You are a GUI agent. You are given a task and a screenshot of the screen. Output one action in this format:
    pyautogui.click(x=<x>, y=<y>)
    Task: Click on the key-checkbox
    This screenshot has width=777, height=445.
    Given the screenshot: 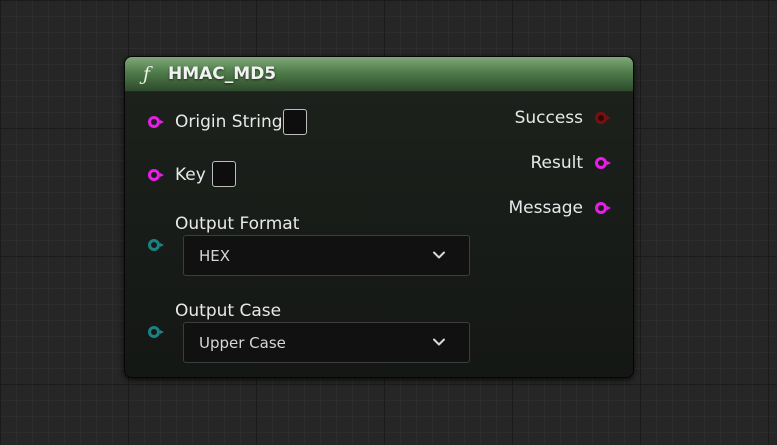 What is the action you would take?
    pyautogui.click(x=224, y=174)
    